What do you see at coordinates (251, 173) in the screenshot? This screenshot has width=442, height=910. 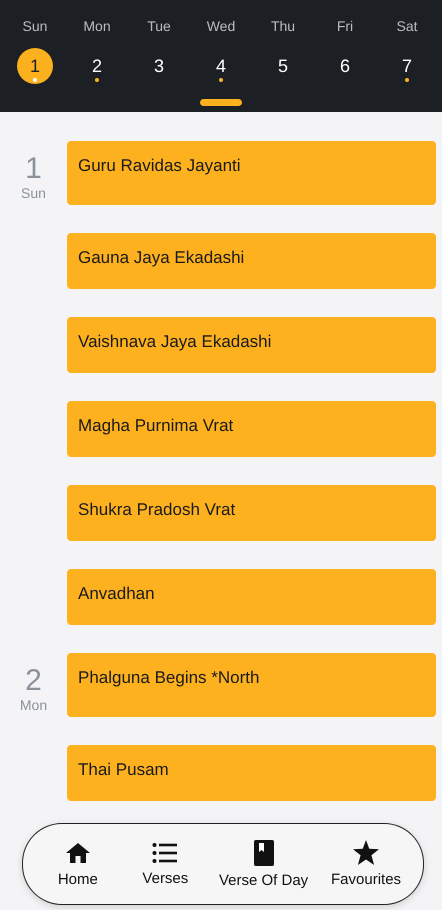 I see `event-card: Guru Ravidas Jayanti` at bounding box center [251, 173].